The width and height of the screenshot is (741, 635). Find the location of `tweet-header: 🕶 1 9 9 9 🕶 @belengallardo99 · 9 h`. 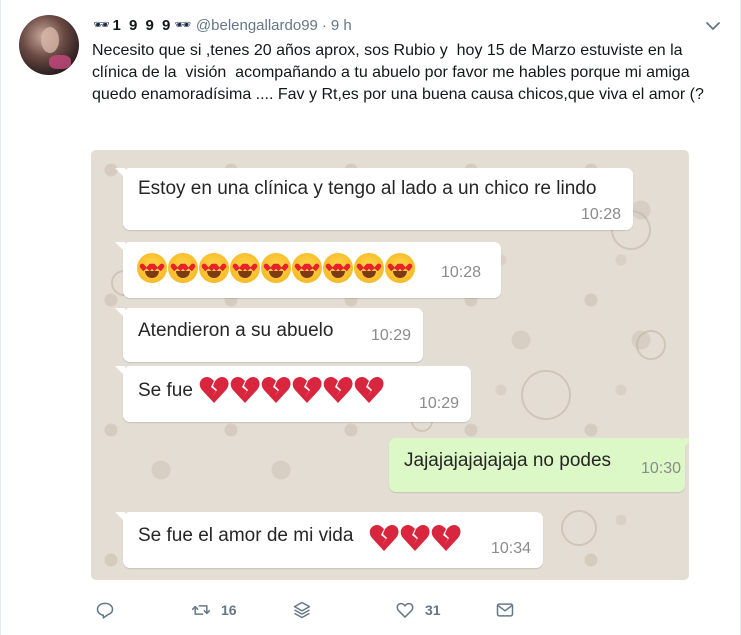

tweet-header: 🕶 1 9 9 9 🕶 @belengallardo99 · 9 h is located at coordinates (222, 25).